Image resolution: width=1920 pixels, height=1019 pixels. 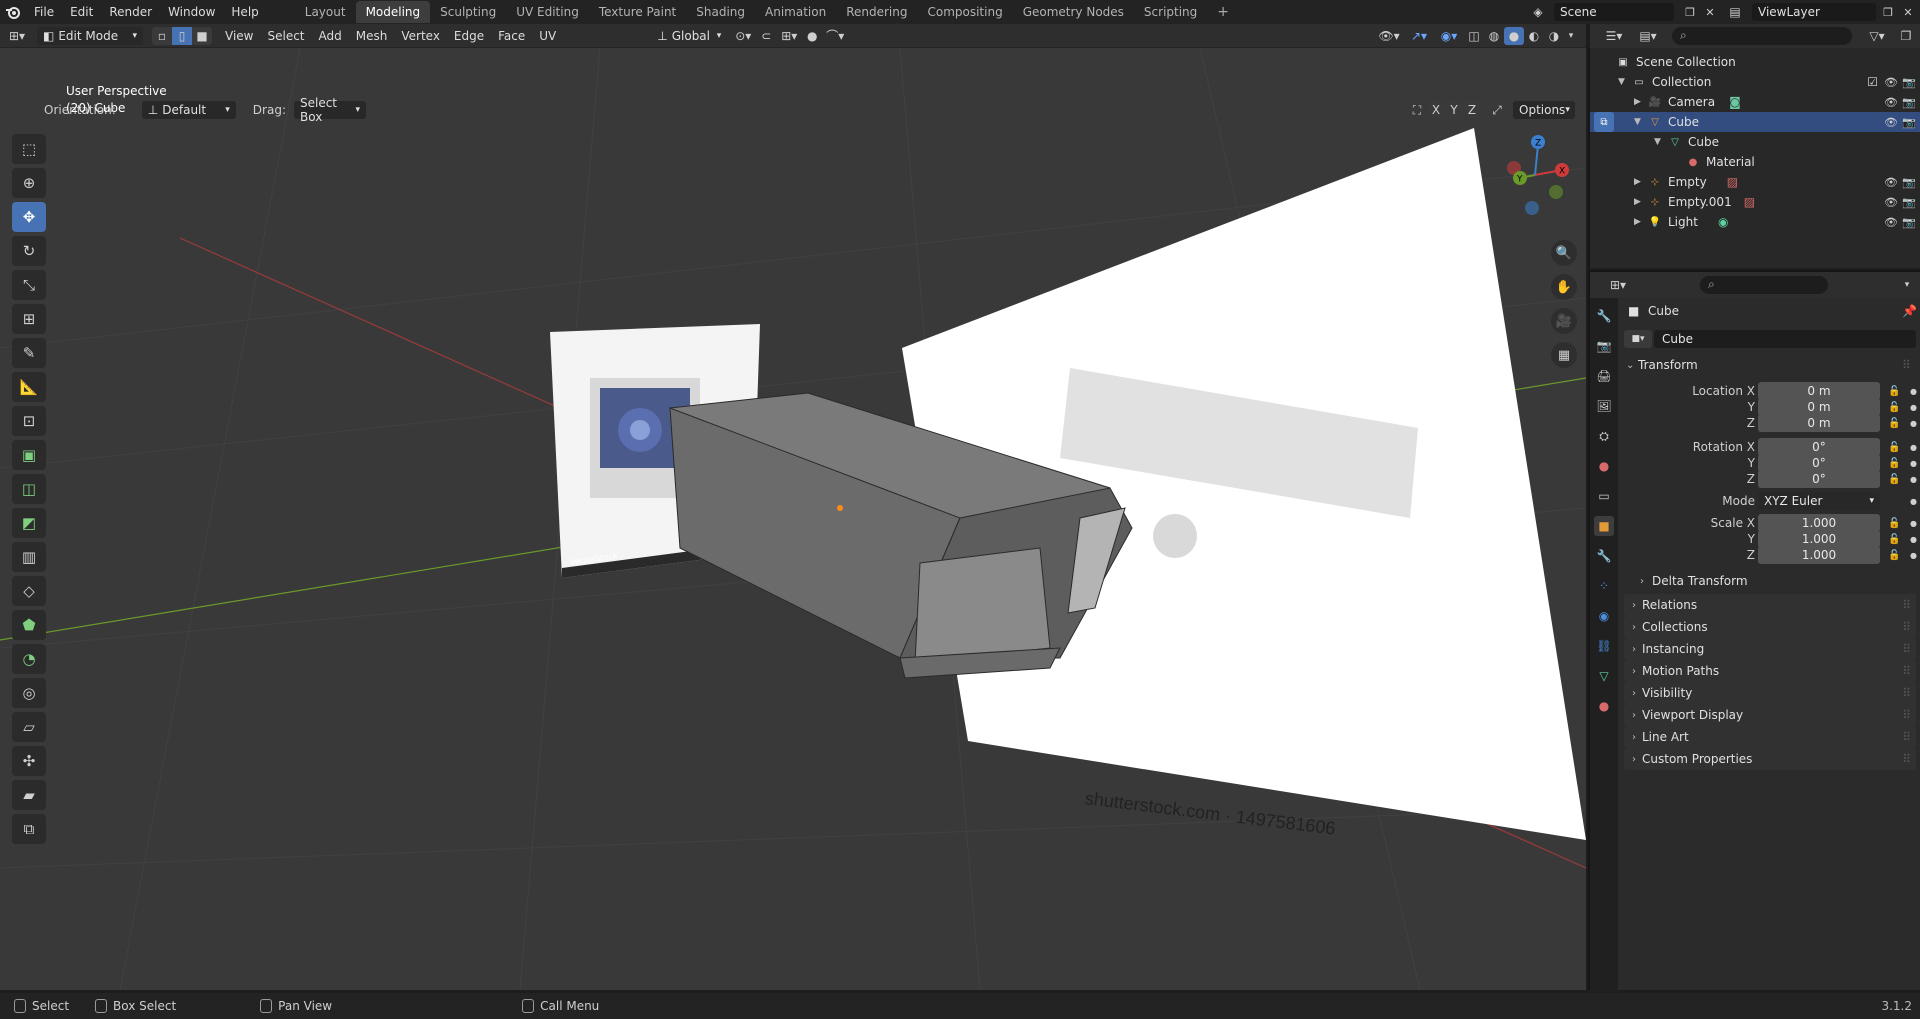 I want to click on outliner-row-material: ● Material, so click(x=1755, y=162).